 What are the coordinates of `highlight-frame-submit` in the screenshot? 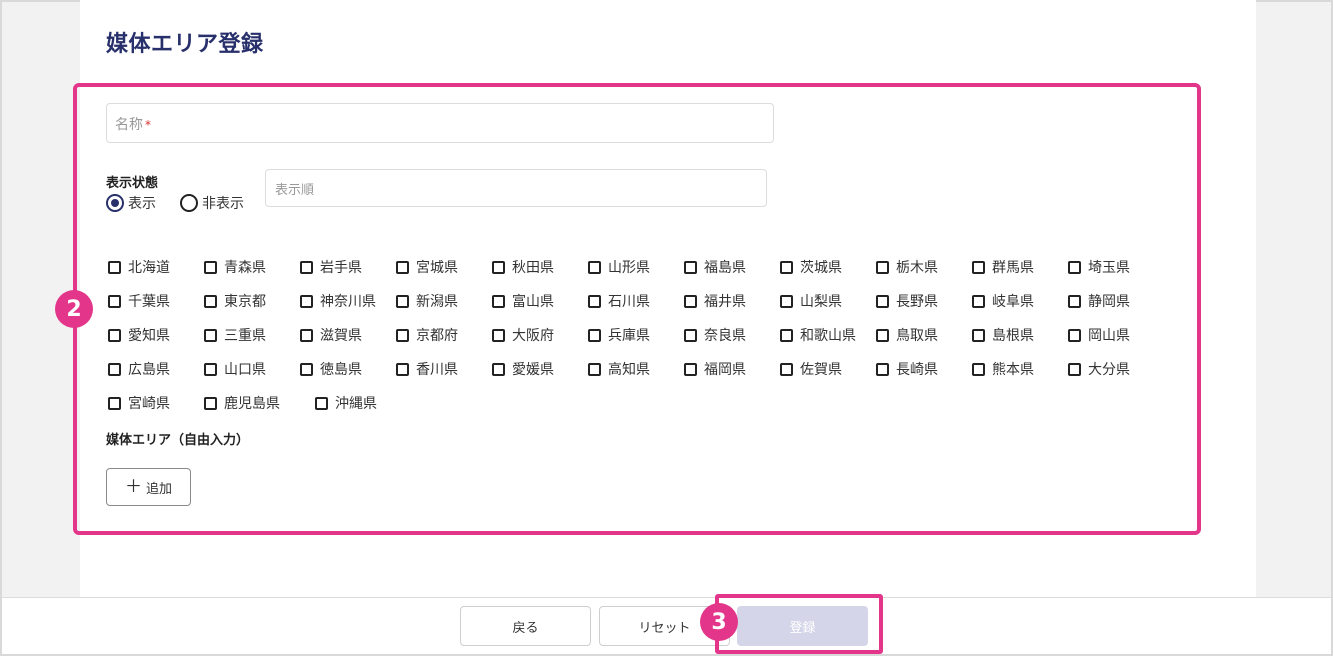 It's located at (799, 624).